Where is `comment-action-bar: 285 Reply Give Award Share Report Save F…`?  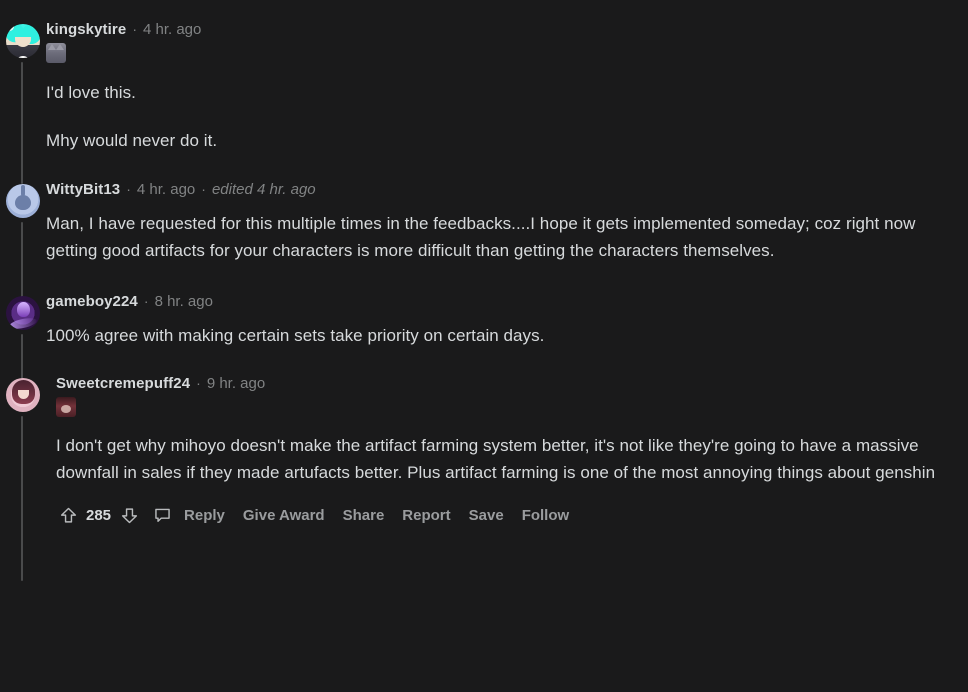
comment-action-bar: 285 Reply Give Award Share Report Save F… is located at coordinates (504, 515).